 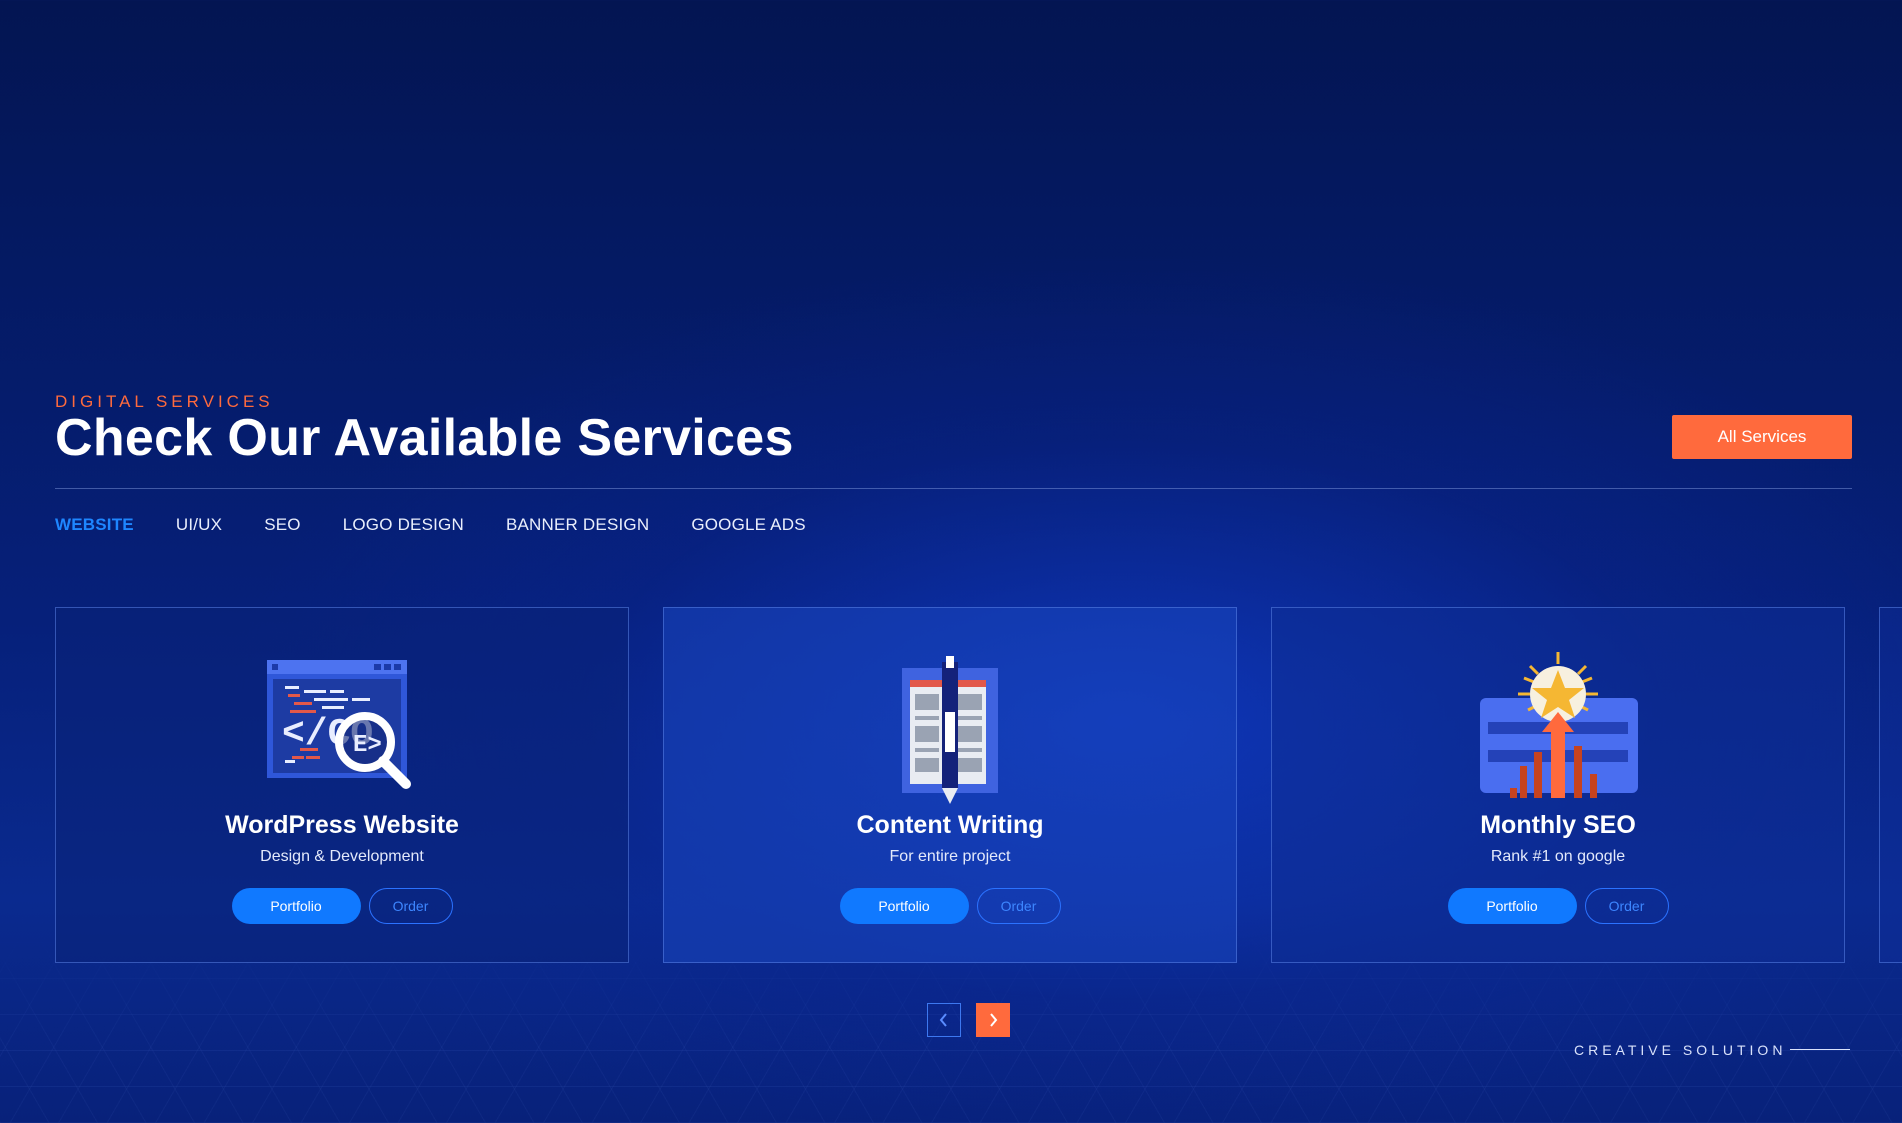 What do you see at coordinates (339, 724) in the screenshot?
I see `code-search-icon: </CO E>` at bounding box center [339, 724].